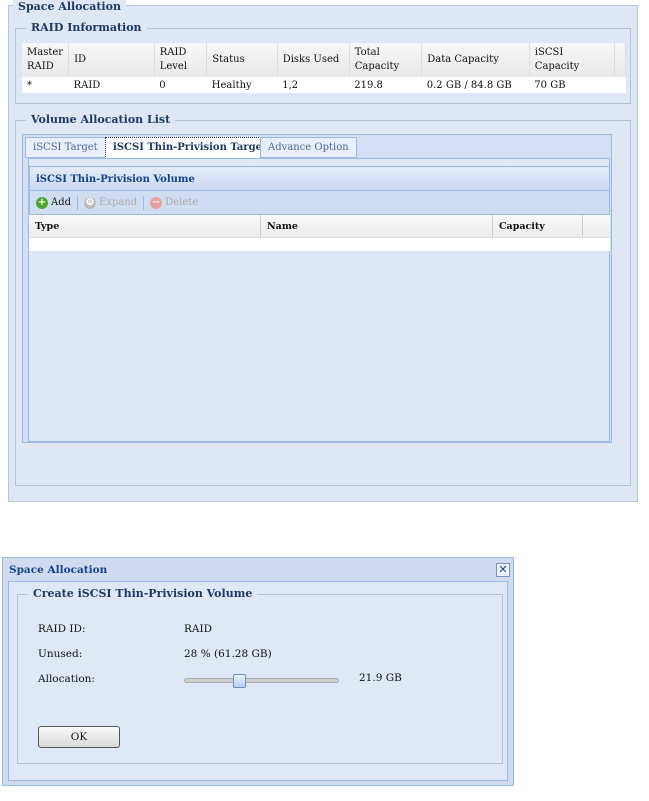 The width and height of the screenshot is (649, 801). I want to click on cell-iscsi: 70 GB, so click(572, 85).